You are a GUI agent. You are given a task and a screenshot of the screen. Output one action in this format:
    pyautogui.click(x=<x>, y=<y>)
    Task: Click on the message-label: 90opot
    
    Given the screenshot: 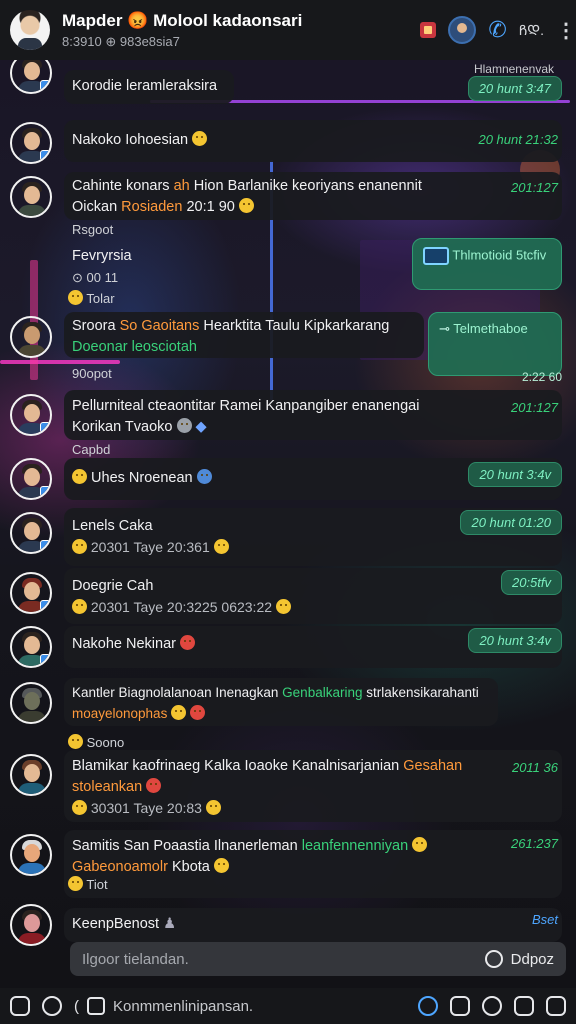 What is the action you would take?
    pyautogui.click(x=92, y=373)
    